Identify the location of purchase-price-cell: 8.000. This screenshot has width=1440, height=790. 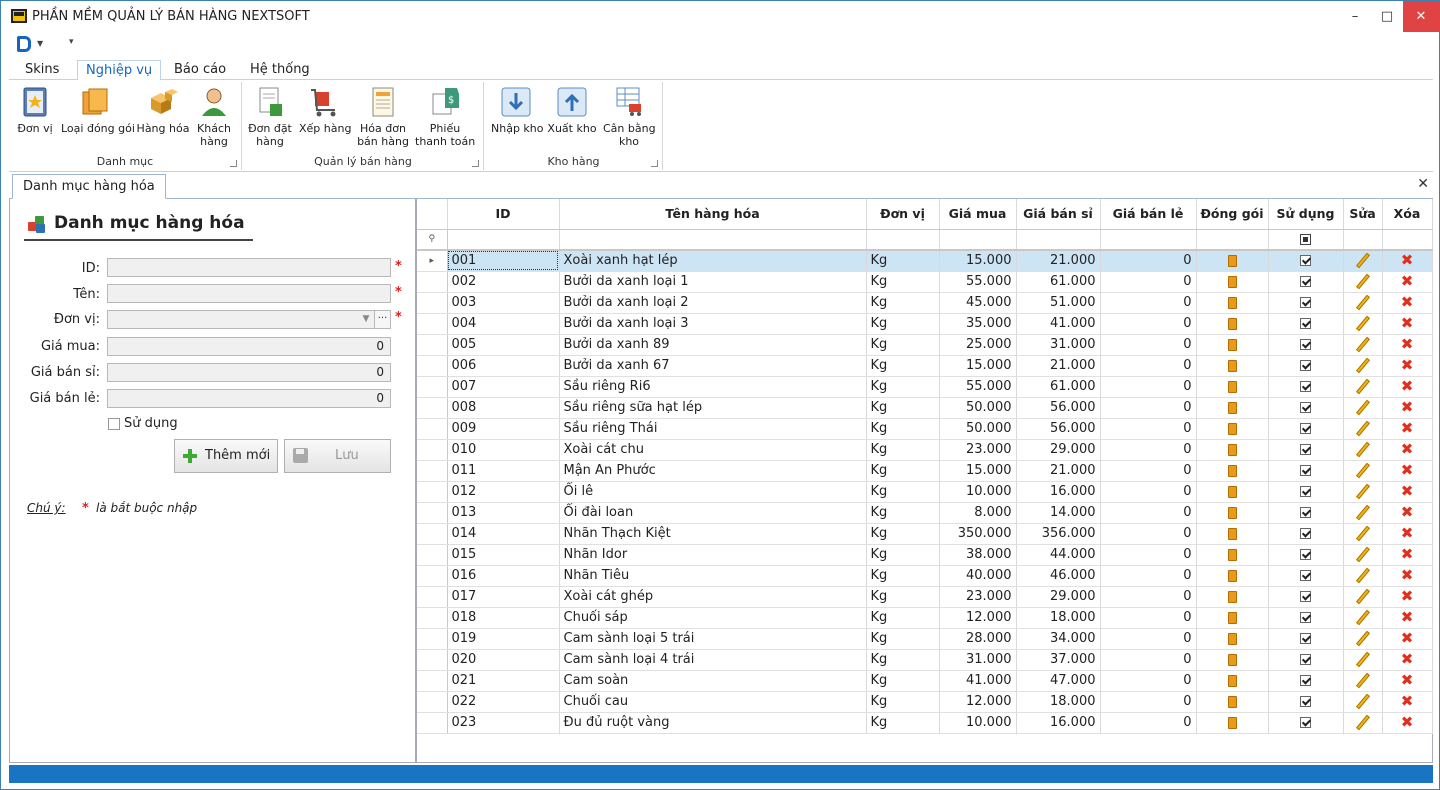
(978, 513).